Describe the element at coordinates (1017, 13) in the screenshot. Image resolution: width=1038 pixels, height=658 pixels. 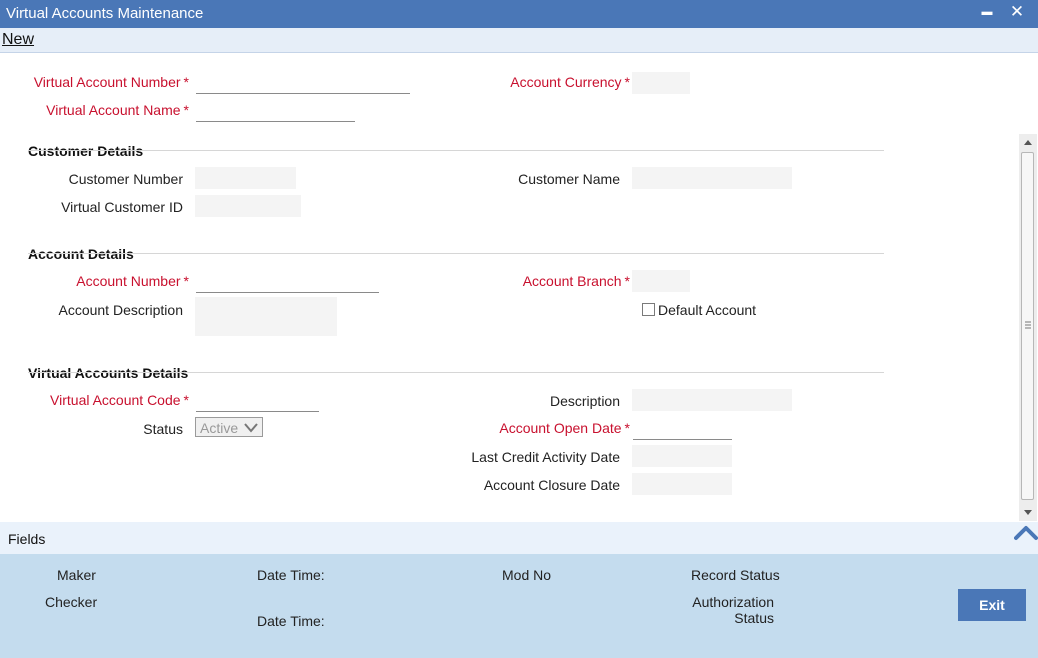
I see `close-icon: ✕` at that location.